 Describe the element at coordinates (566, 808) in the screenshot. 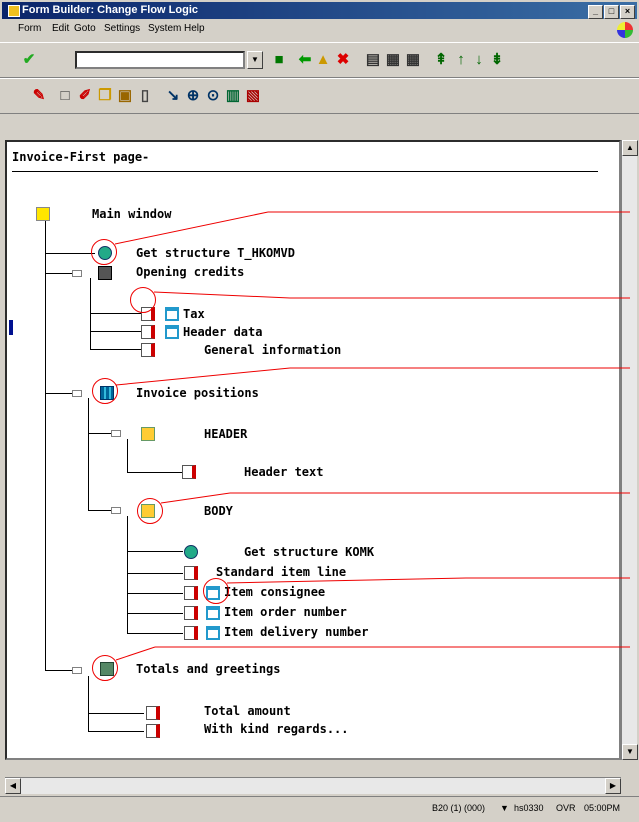

I see `status-mode: OVR` at that location.